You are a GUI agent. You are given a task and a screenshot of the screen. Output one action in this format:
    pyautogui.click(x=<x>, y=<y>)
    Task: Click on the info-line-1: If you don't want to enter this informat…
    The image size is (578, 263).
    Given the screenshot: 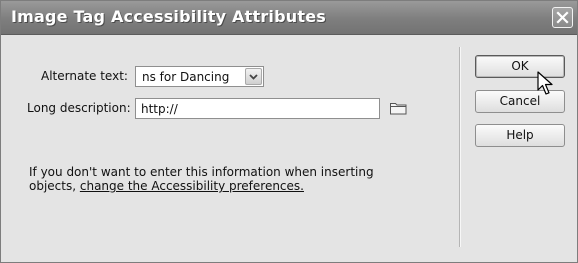 What is the action you would take?
    pyautogui.click(x=201, y=172)
    